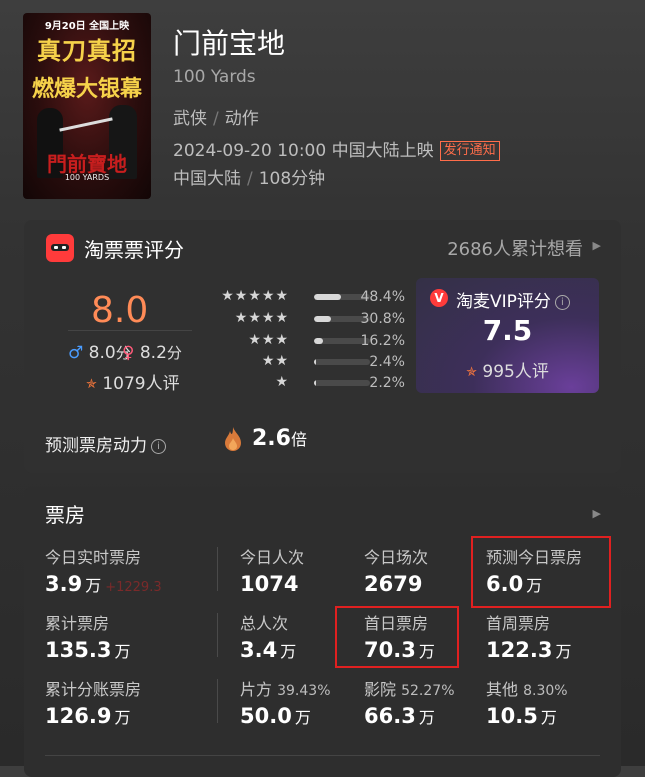  I want to click on poster-slogan-1: 真刀真招, so click(87, 50).